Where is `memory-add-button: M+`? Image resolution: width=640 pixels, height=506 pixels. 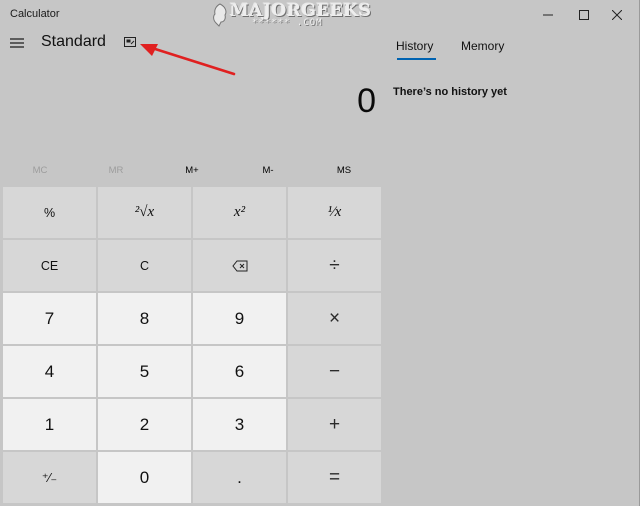 memory-add-button: M+ is located at coordinates (192, 170).